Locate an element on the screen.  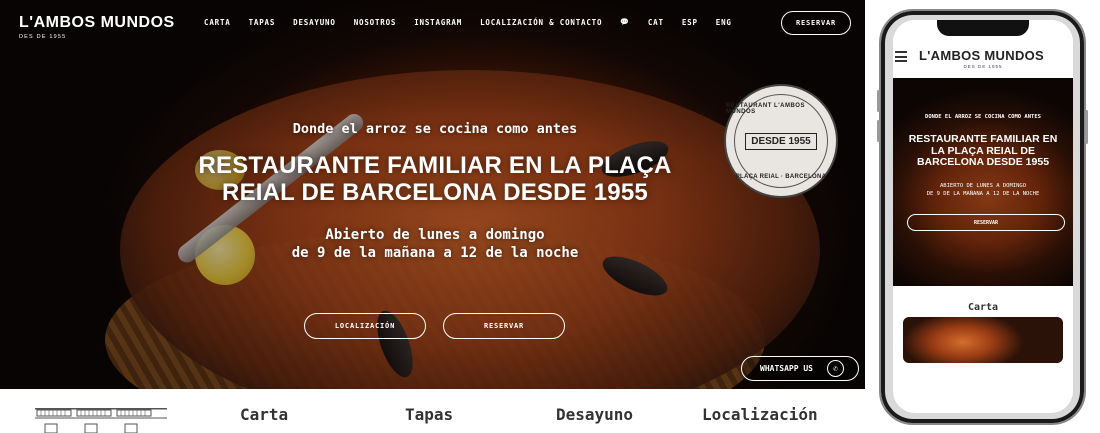
brand-logo: L'AMBOS MUNDOS DES DE 1955 is located at coordinates (97, 27).